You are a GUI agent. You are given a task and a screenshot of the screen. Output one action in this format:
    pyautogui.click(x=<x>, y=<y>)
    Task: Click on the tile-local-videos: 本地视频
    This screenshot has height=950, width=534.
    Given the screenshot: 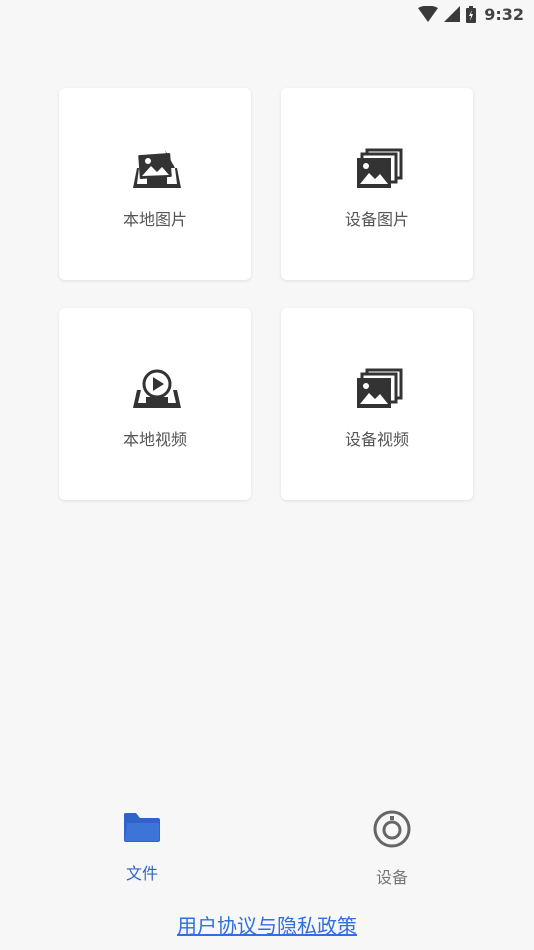 What is the action you would take?
    pyautogui.click(x=155, y=404)
    